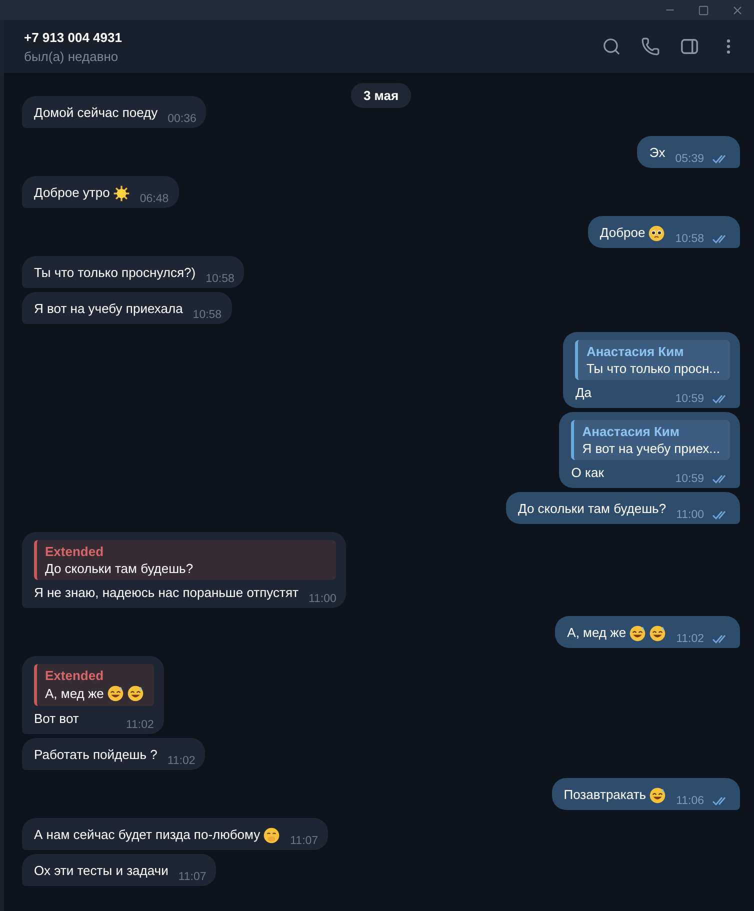 This screenshot has width=754, height=911. Describe the element at coordinates (96, 113) in the screenshot. I see `message-text: Домой сейчас поеду` at that location.